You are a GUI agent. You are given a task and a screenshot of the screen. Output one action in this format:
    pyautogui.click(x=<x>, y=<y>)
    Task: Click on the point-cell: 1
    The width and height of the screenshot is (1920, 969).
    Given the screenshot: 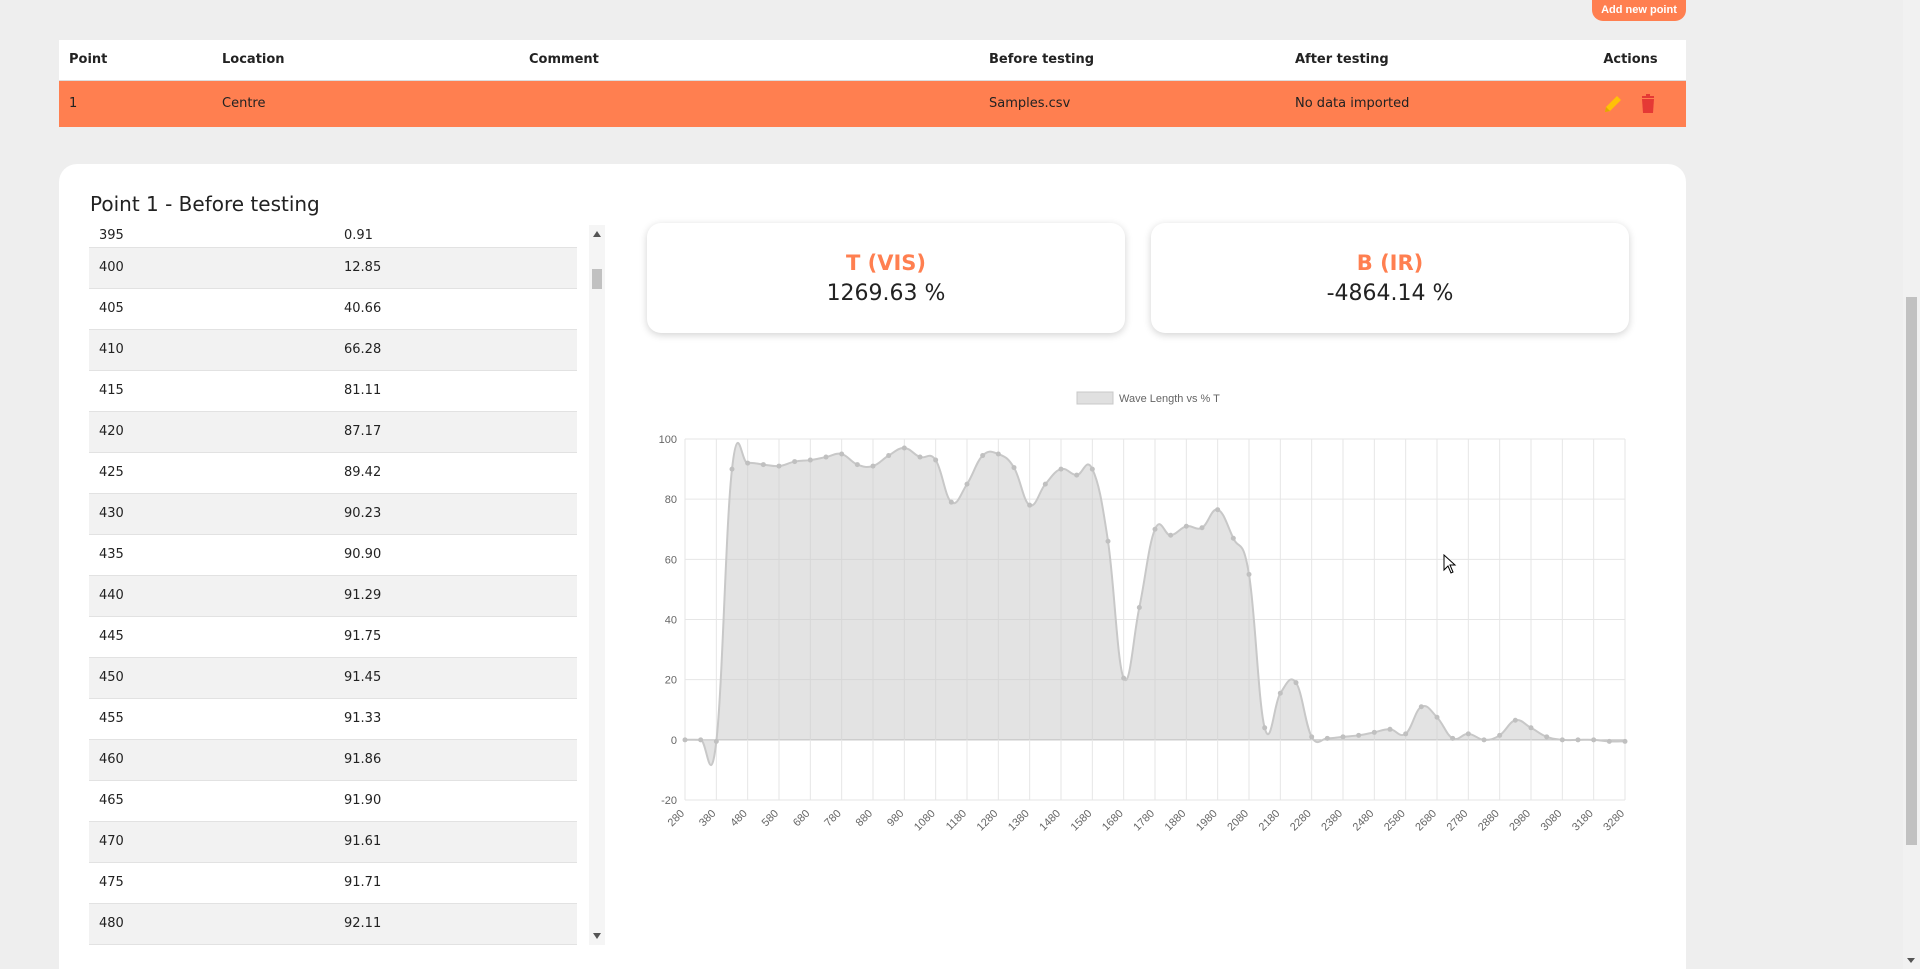 What is the action you would take?
    pyautogui.click(x=135, y=103)
    